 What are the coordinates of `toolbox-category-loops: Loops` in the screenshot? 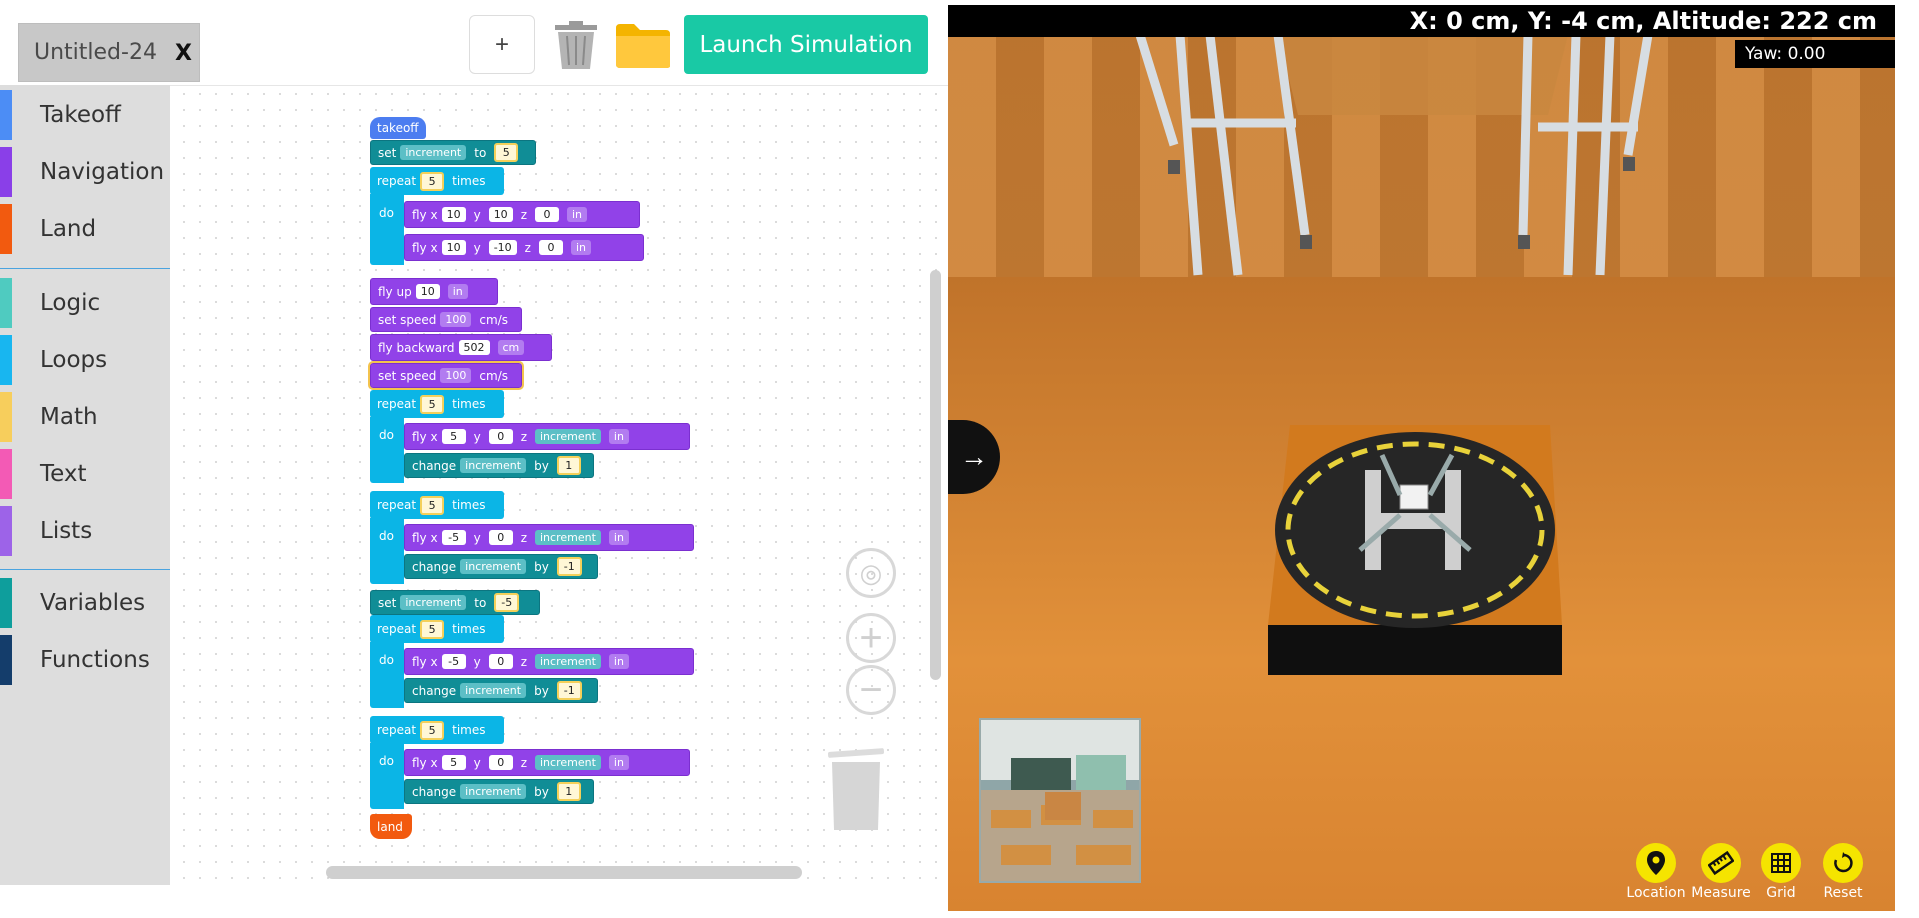 It's located at (85, 360).